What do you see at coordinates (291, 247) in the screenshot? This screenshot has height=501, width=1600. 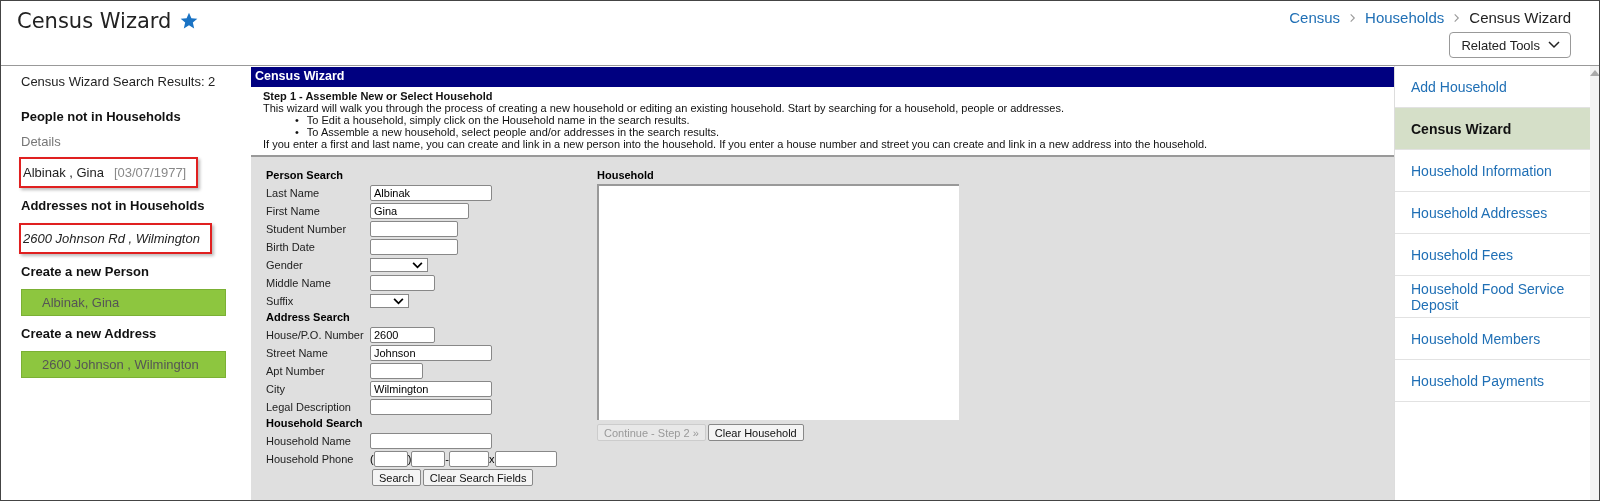 I see `field-label: Birth Date` at bounding box center [291, 247].